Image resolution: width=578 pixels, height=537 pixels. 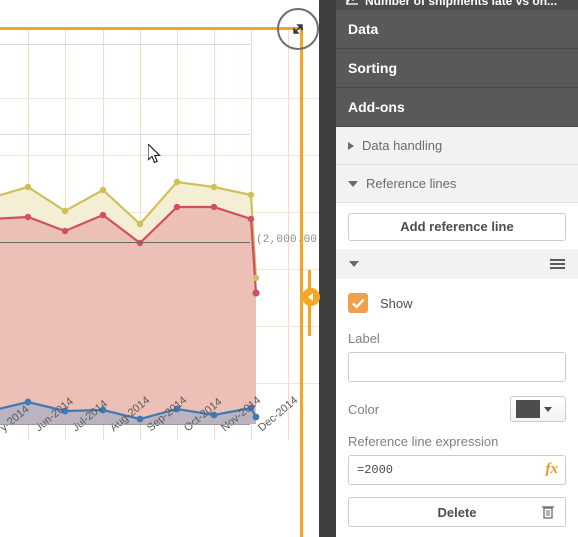 What do you see at coordinates (290, 240) in the screenshot?
I see `reference-line-label: (2,000.00)` at bounding box center [290, 240].